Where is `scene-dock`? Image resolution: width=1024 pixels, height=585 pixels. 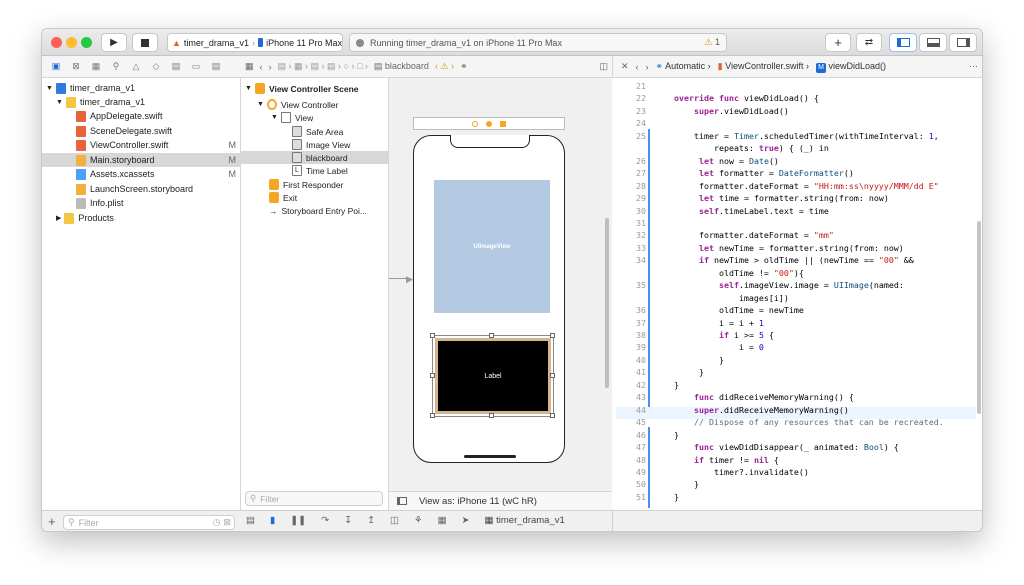 scene-dock is located at coordinates (489, 123).